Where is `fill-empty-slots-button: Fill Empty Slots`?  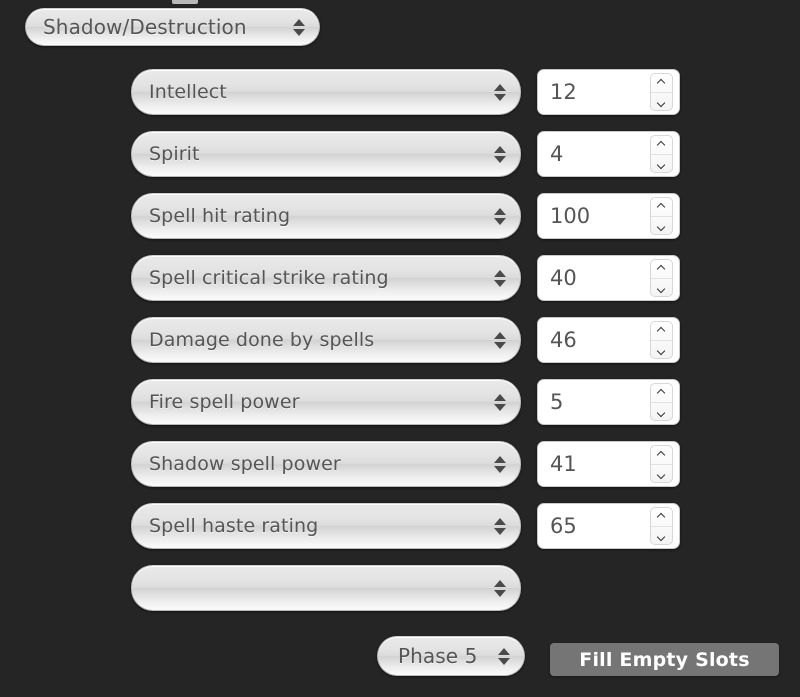
fill-empty-slots-button: Fill Empty Slots is located at coordinates (664, 659).